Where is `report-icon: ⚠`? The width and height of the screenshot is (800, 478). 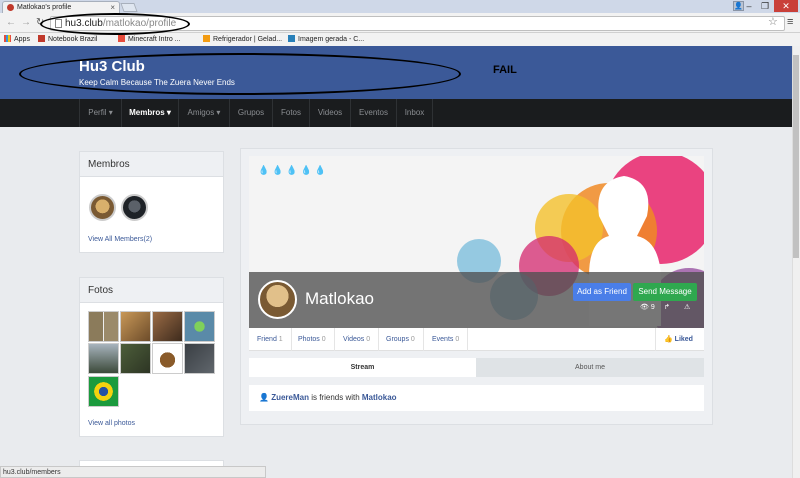
report-icon: ⚠ is located at coordinates (687, 307).